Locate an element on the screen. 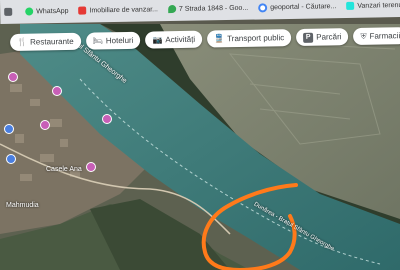  chip-transport-public: 🚆 Transport public is located at coordinates (249, 38).